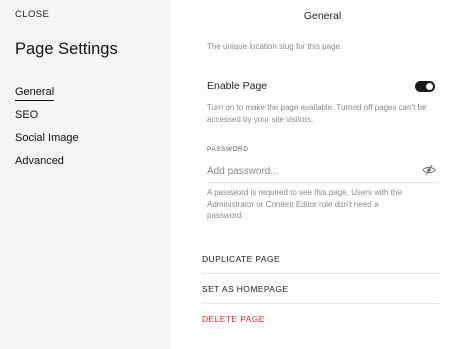  What do you see at coordinates (237, 86) in the screenshot?
I see `enable-page-label: Enable Page` at bounding box center [237, 86].